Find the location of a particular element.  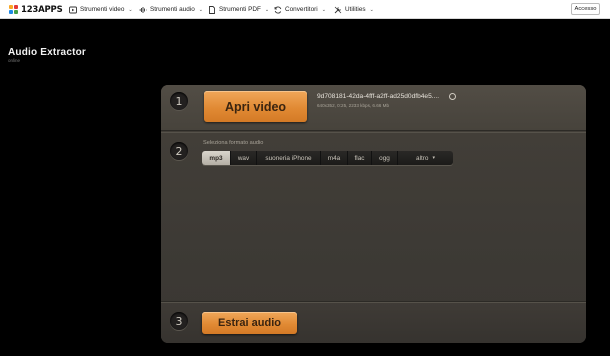

format-iphone-ringtone: suoneria iPhone is located at coordinates (289, 158).